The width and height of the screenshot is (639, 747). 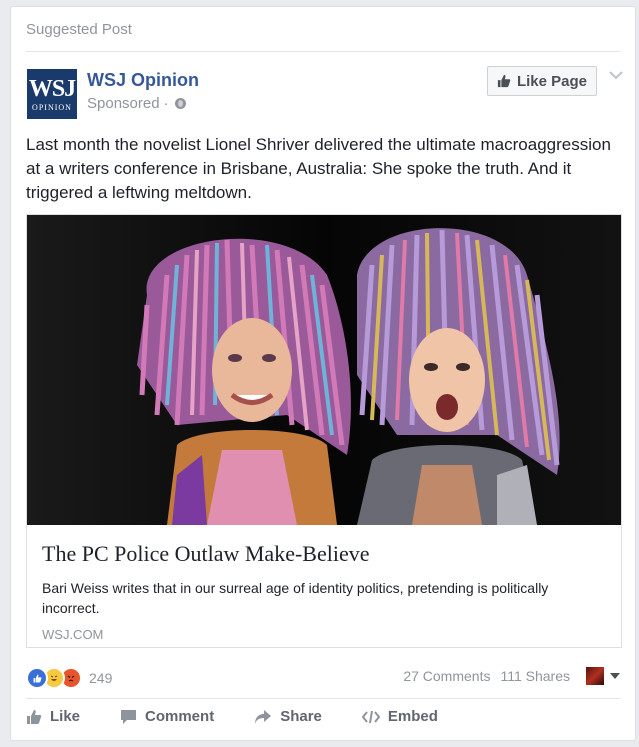 I want to click on comment-icon, so click(x=128, y=717).